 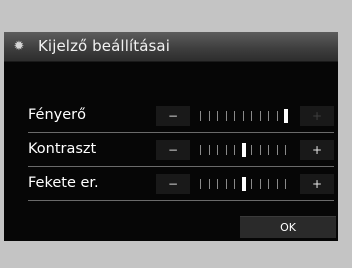 What do you see at coordinates (317, 116) in the screenshot?
I see `brightness-increase-button: +` at bounding box center [317, 116].